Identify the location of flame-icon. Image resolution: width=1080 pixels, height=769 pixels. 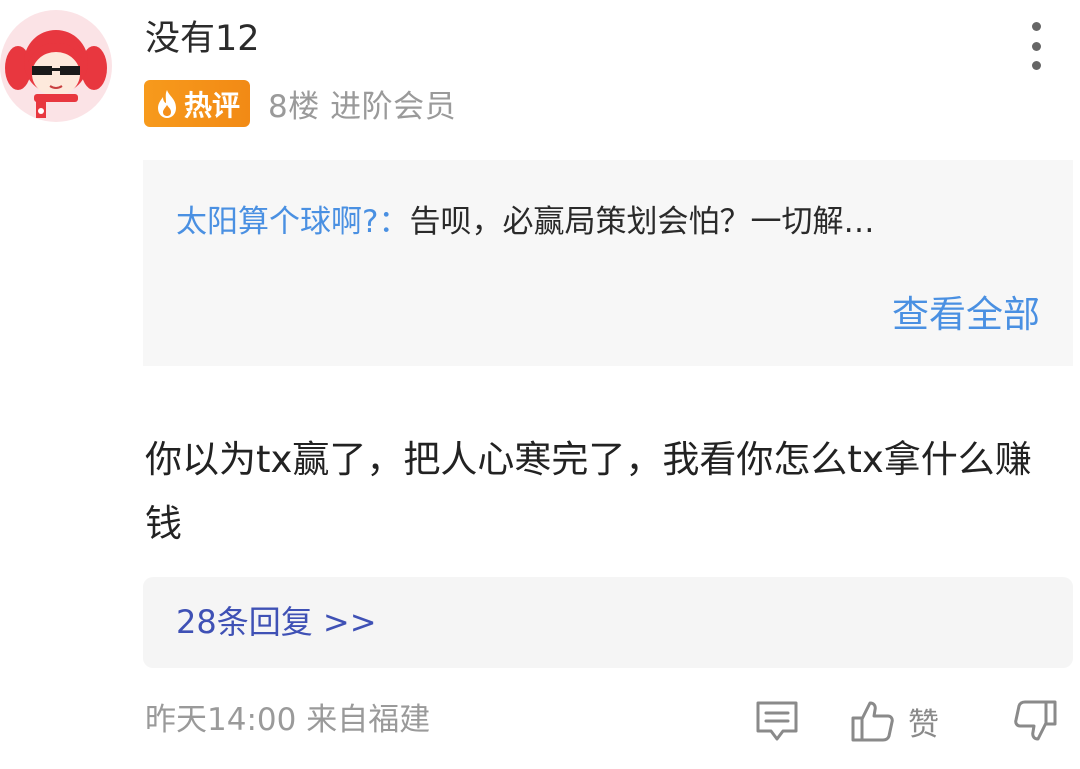
(167, 103).